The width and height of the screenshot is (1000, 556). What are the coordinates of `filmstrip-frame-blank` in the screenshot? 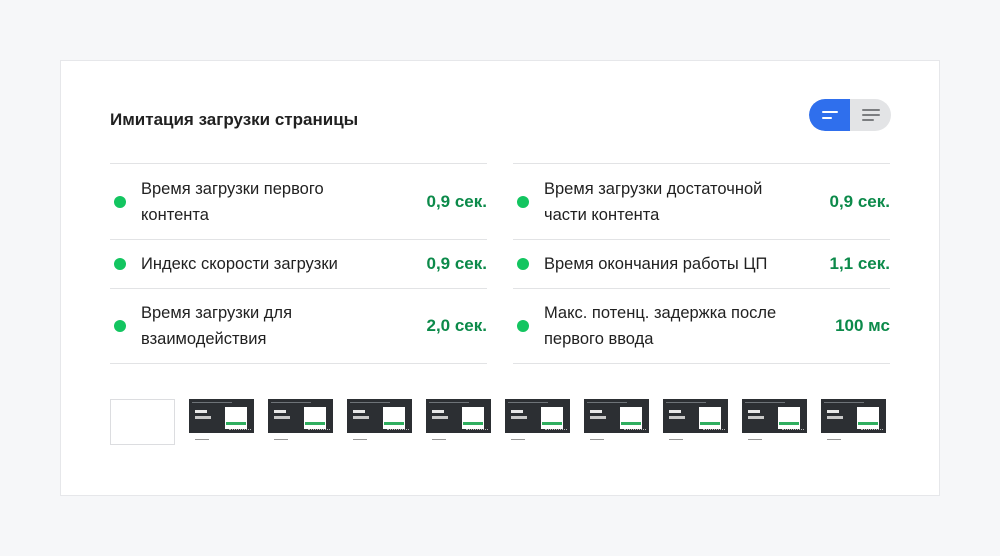 It's located at (142, 422).